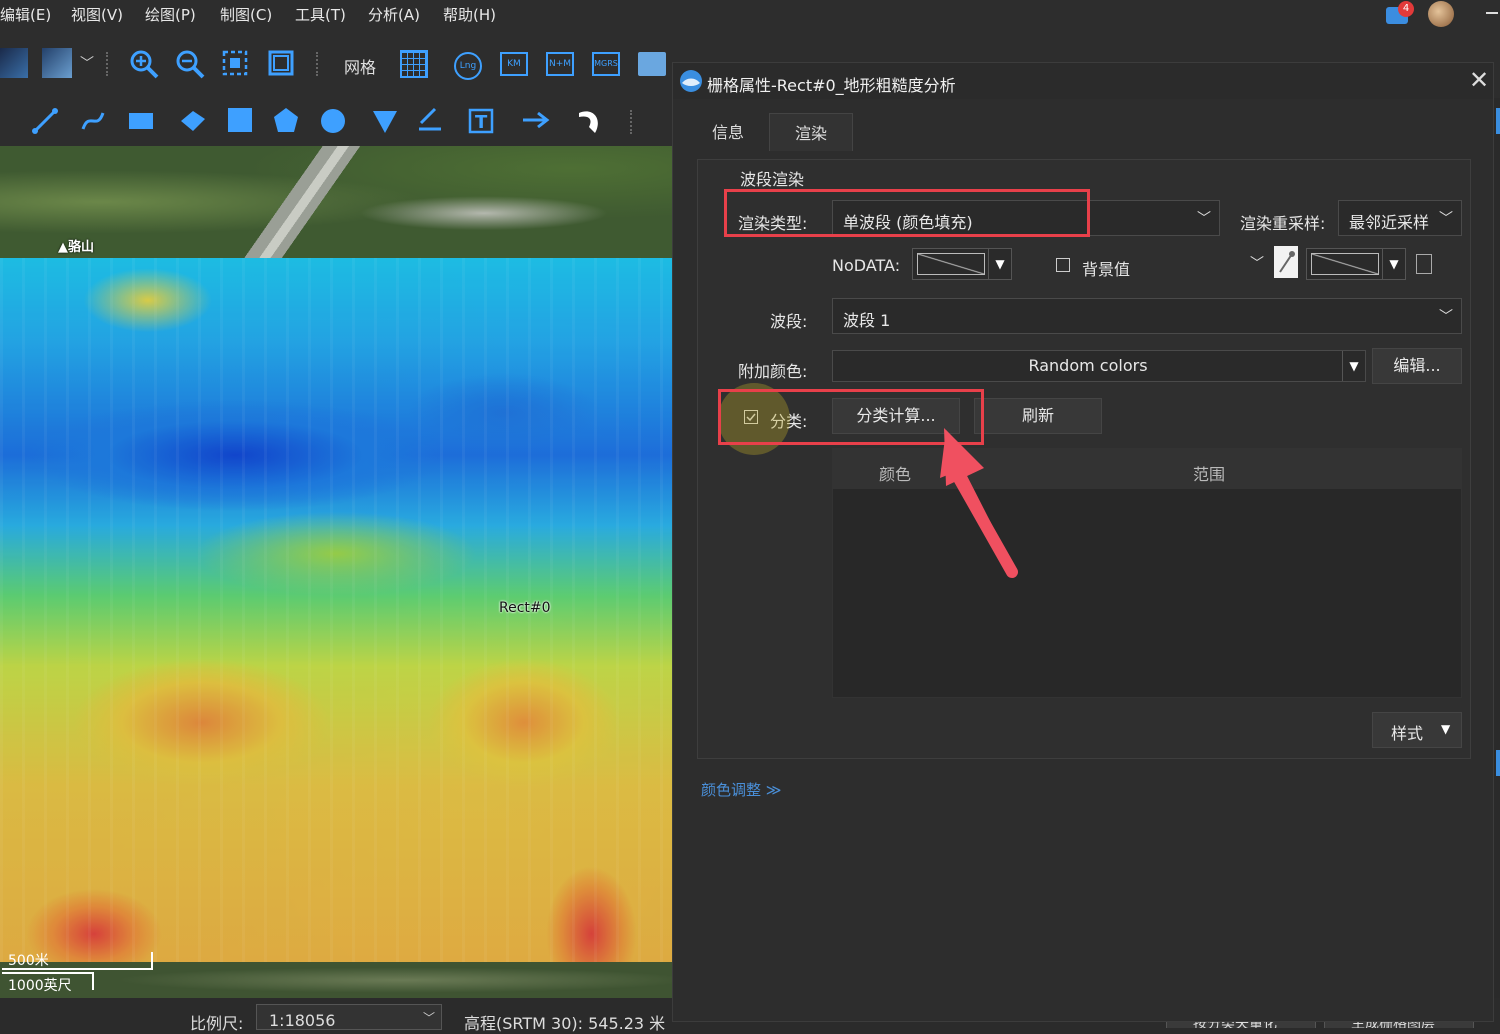 This screenshot has height=1034, width=1500. I want to click on app-logo-icon, so click(691, 81).